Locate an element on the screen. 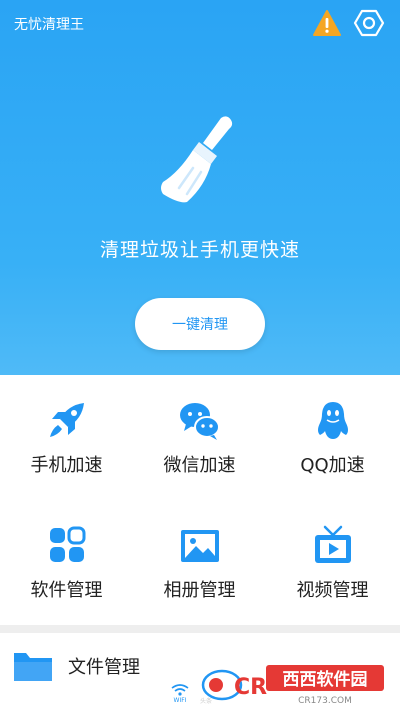 The image size is (400, 710). warning-icon is located at coordinates (327, 23).